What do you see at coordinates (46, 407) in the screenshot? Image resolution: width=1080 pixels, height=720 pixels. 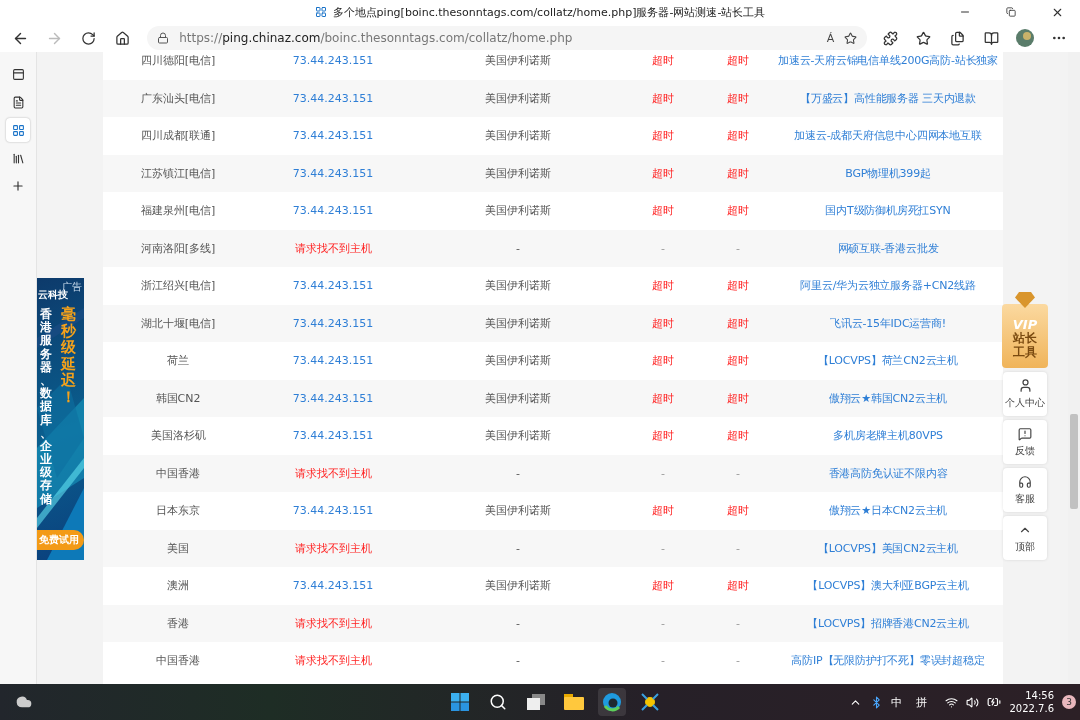 I see `ad-body: 香港服务器、数据库、企业级存储` at bounding box center [46, 407].